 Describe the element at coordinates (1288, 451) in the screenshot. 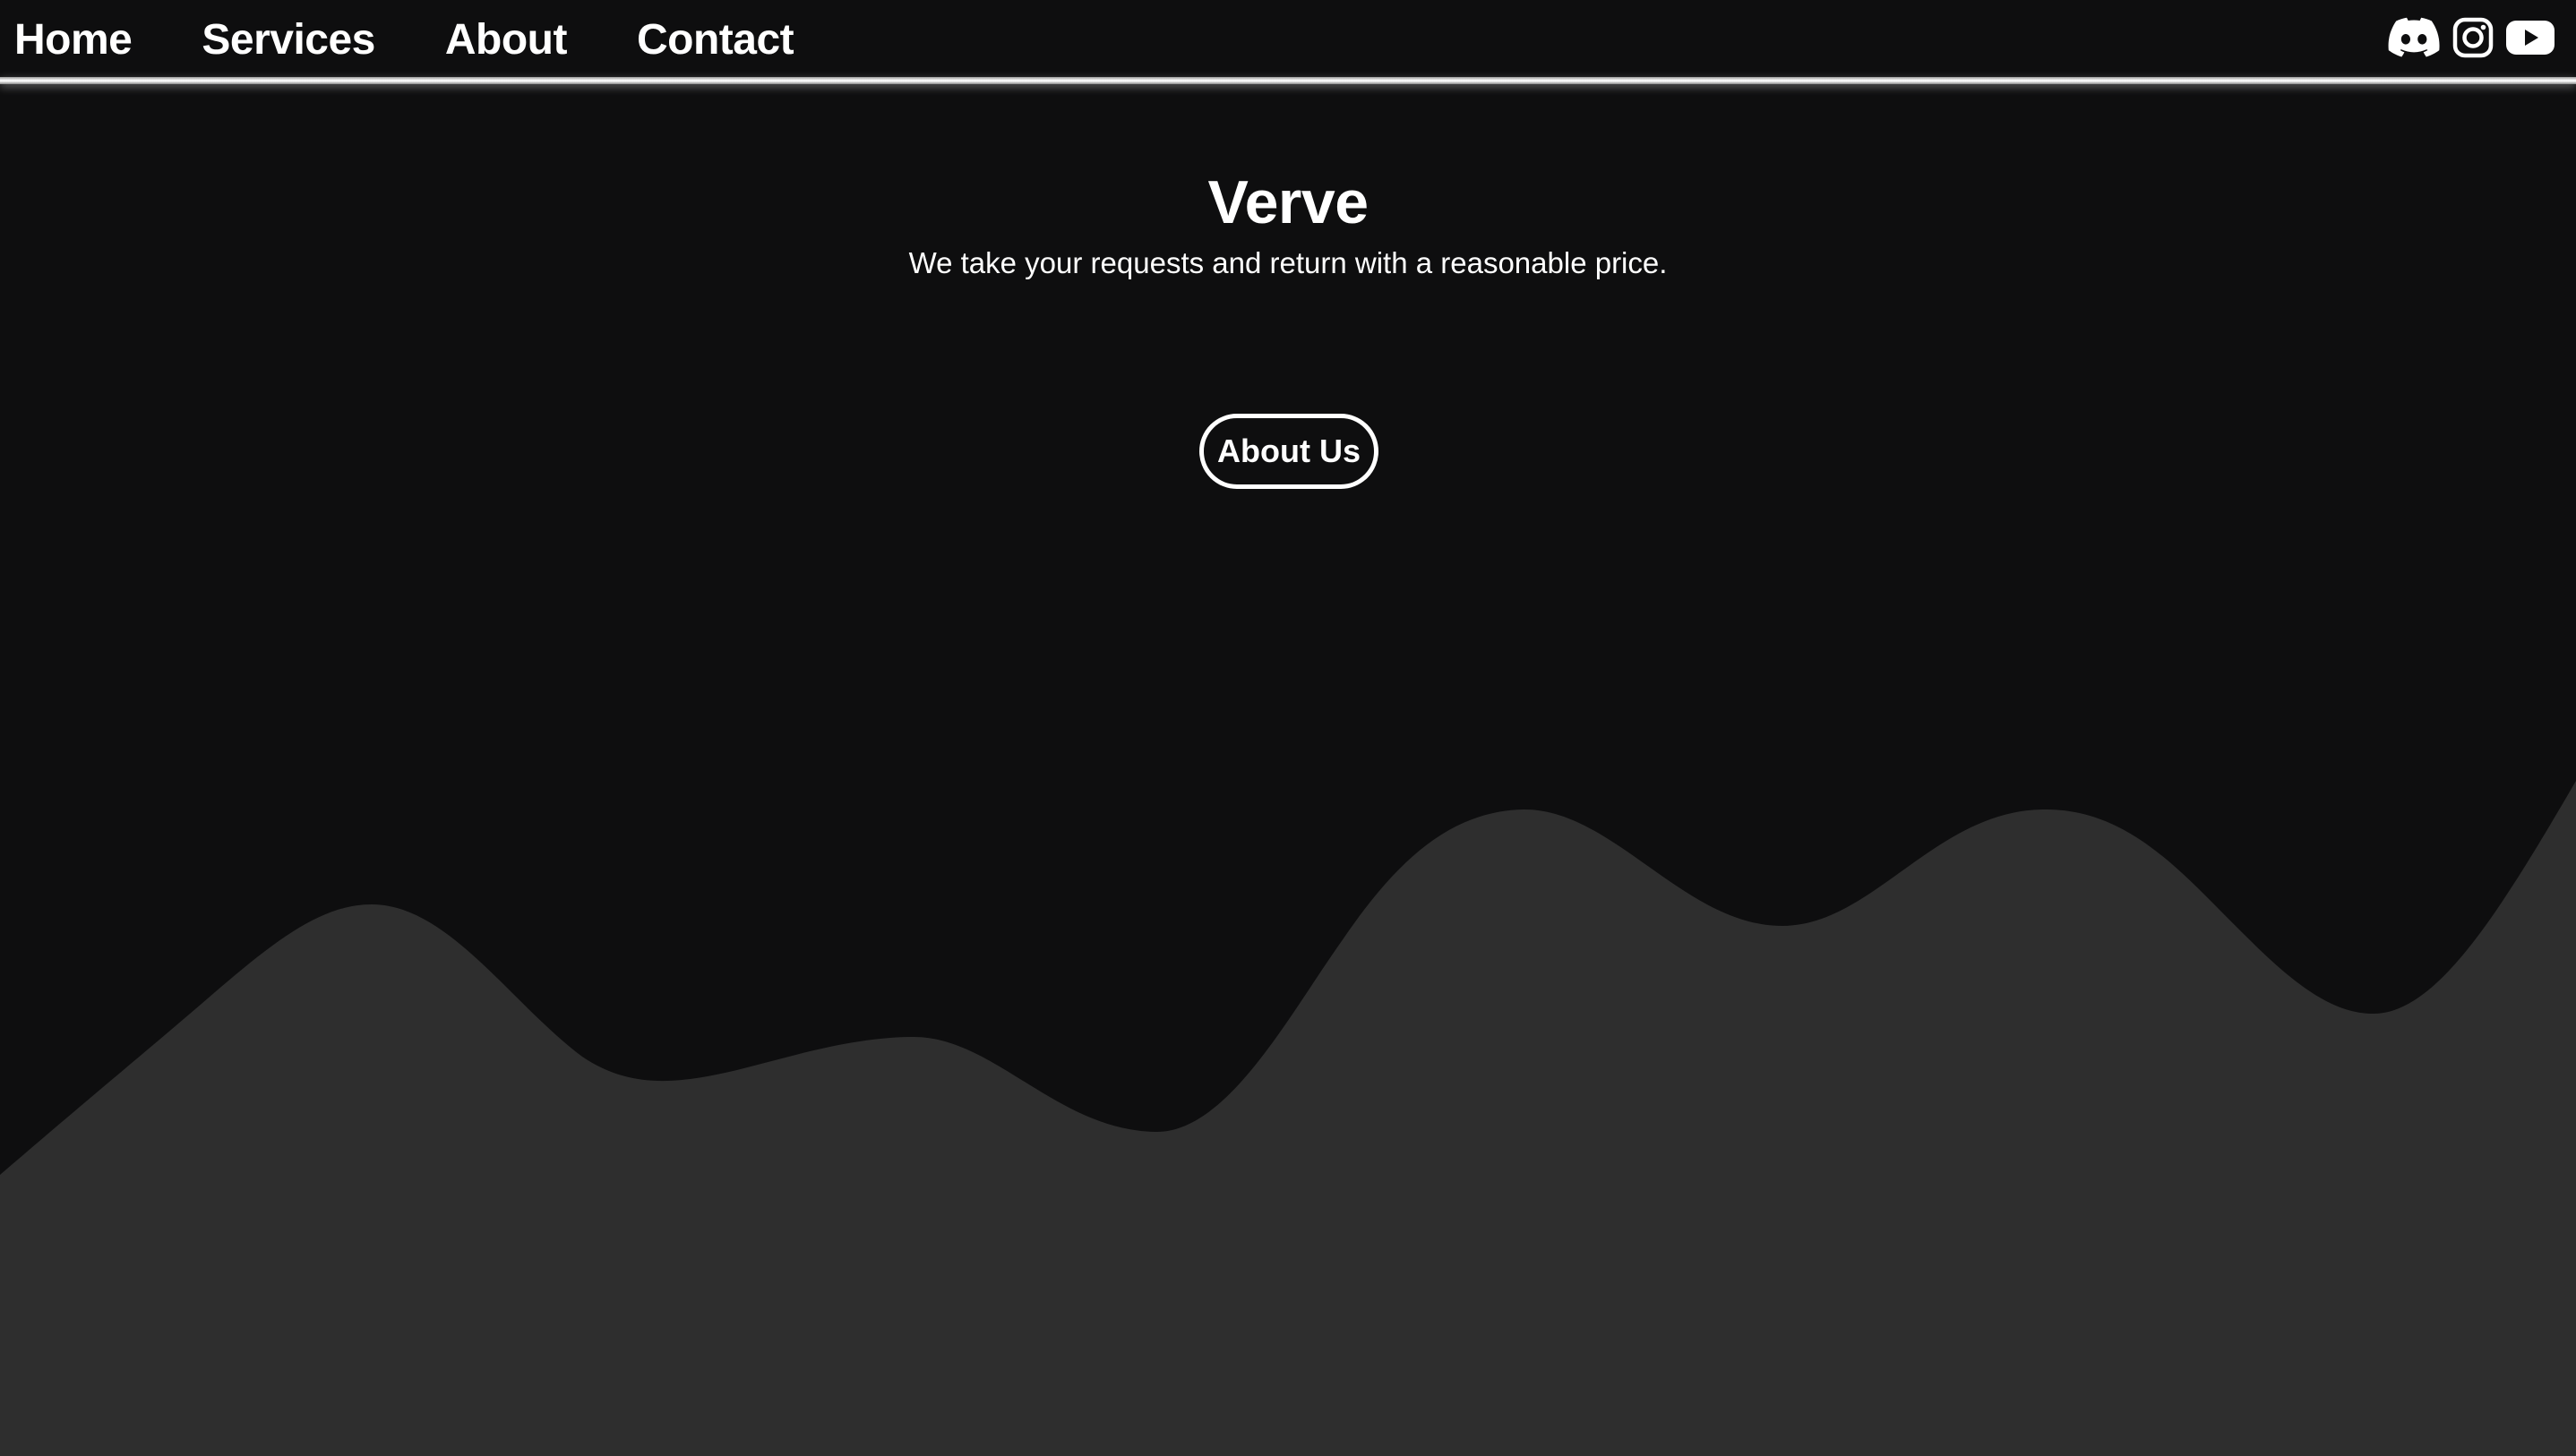

I see `about-us-button: About Us` at that location.